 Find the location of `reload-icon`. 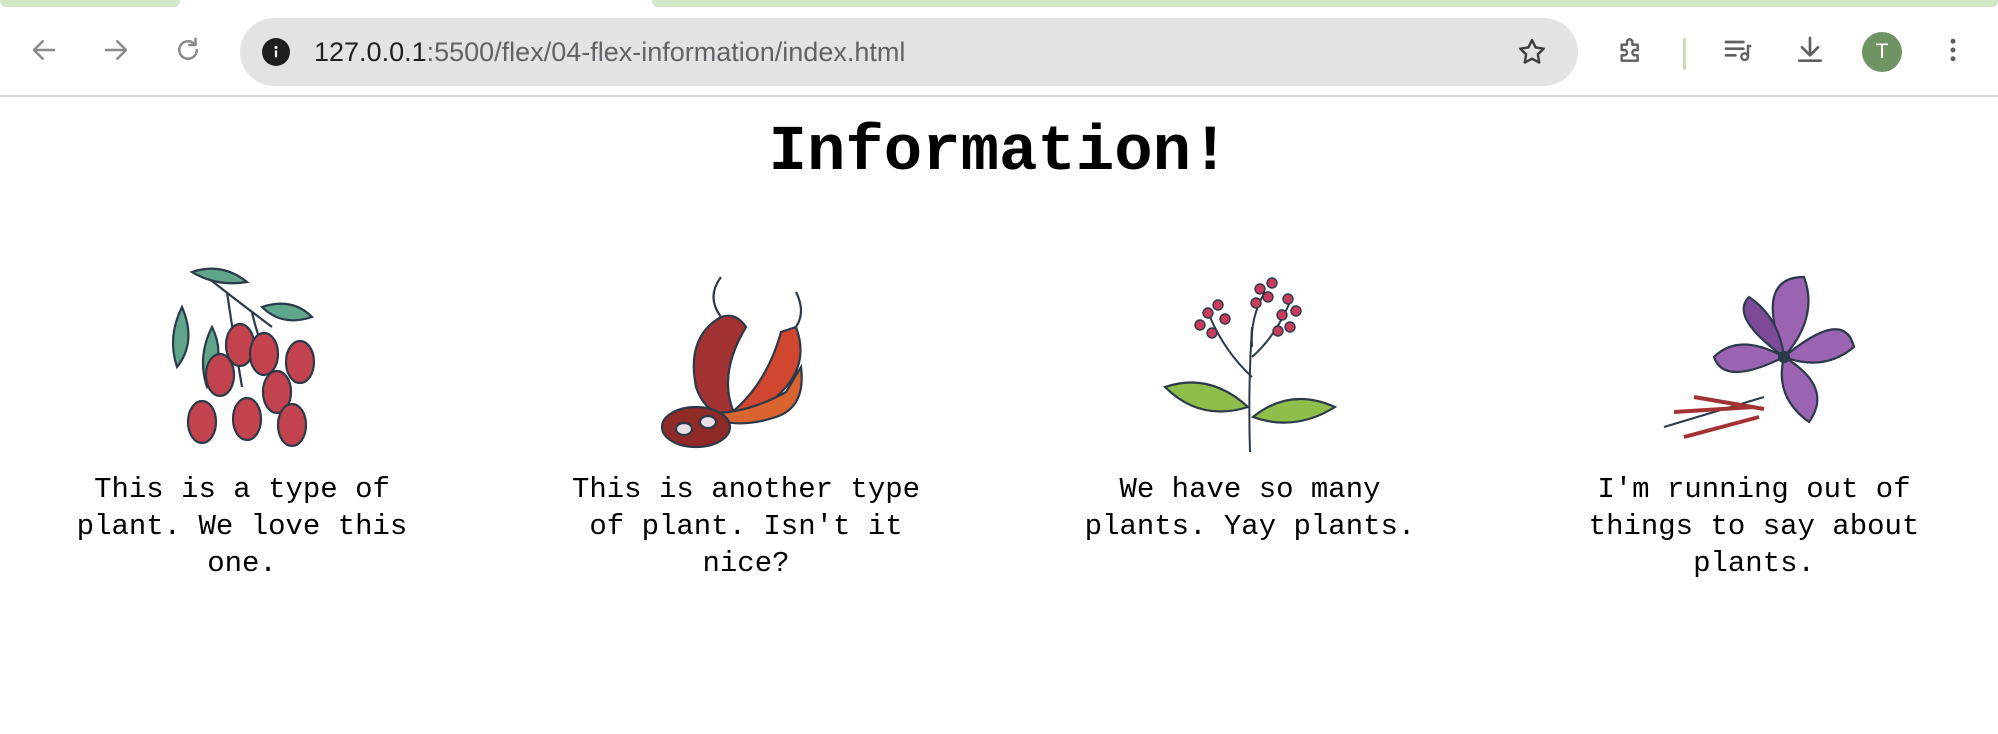

reload-icon is located at coordinates (188, 48).